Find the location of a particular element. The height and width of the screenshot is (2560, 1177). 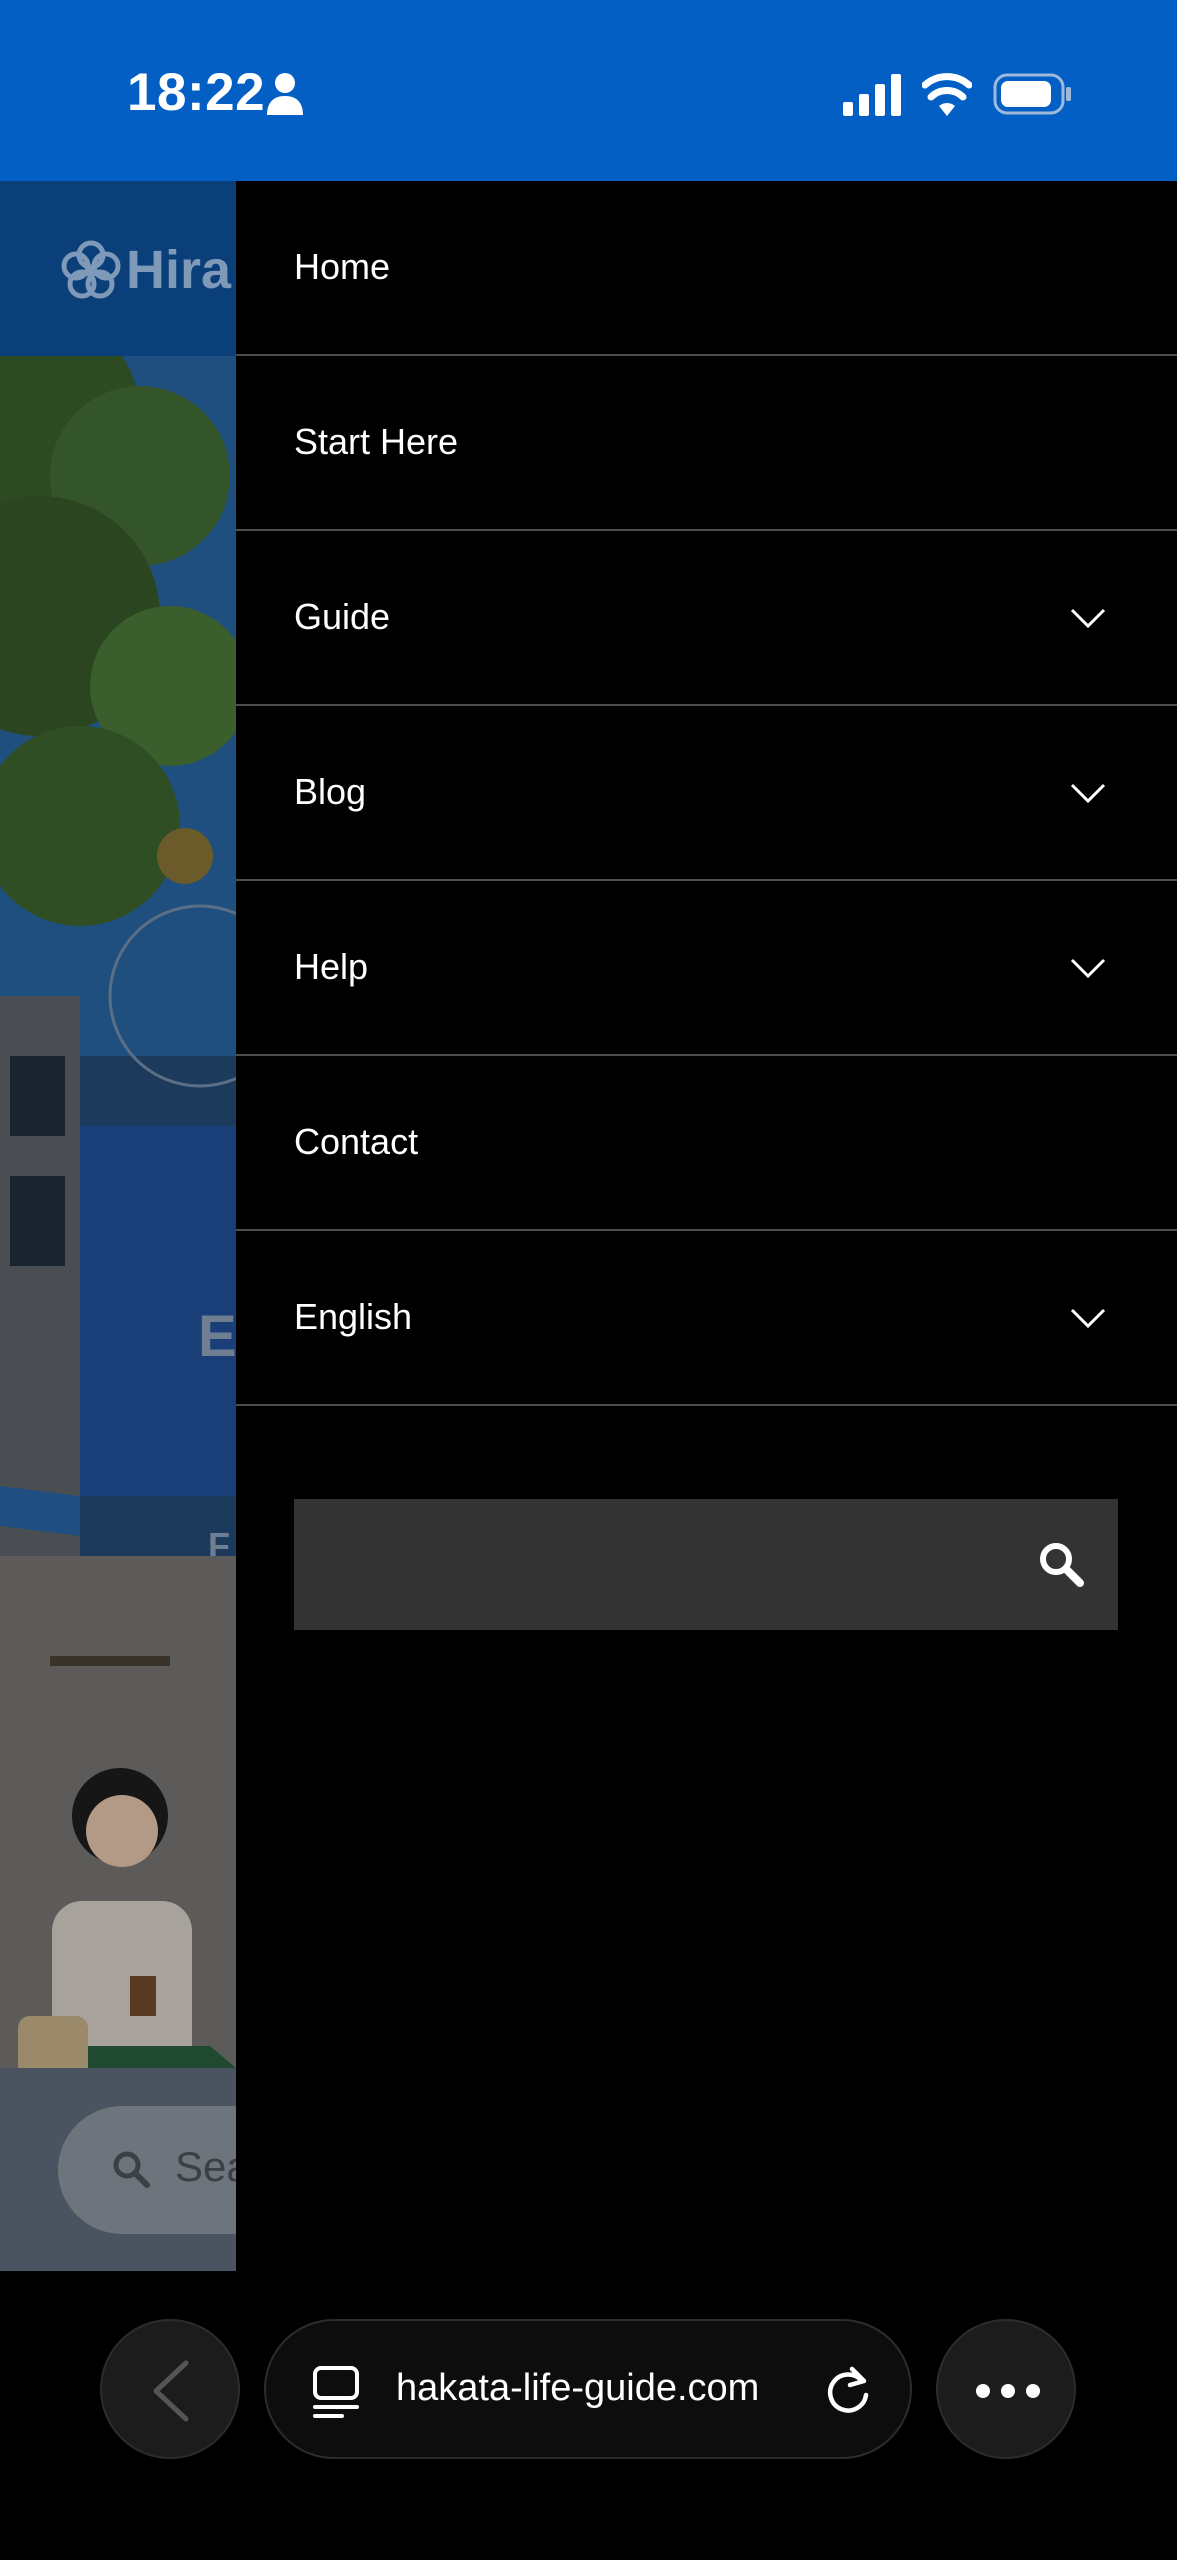

site-header: Hira is located at coordinates (118, 268).